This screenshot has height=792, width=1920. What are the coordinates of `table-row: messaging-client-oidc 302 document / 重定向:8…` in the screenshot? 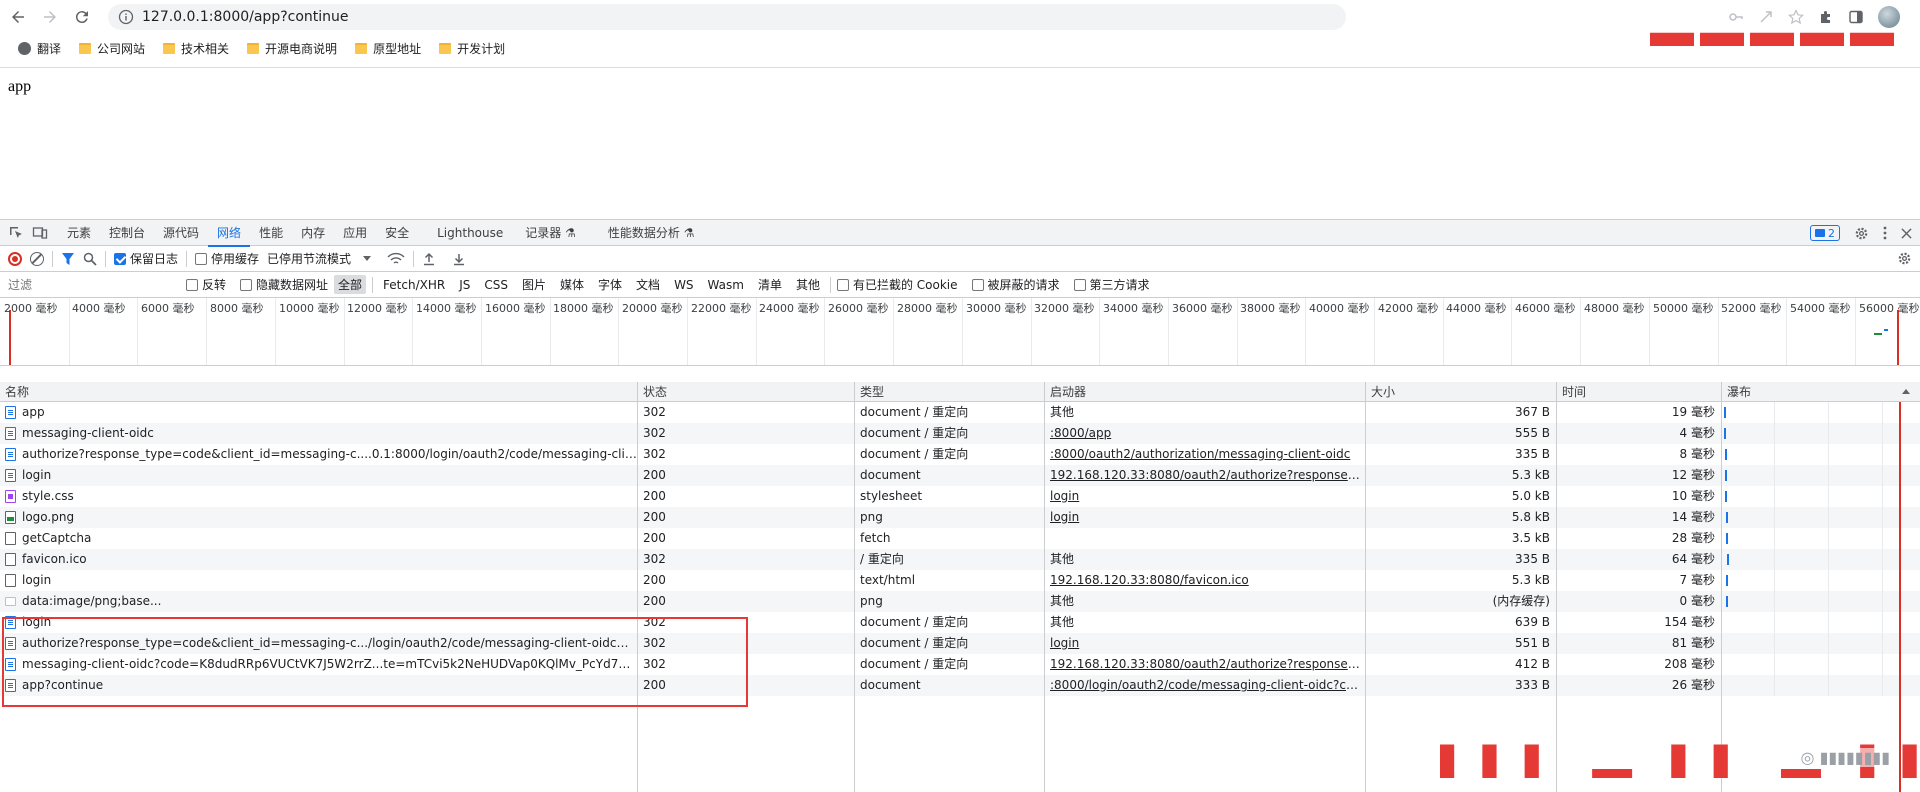 It's located at (960, 433).